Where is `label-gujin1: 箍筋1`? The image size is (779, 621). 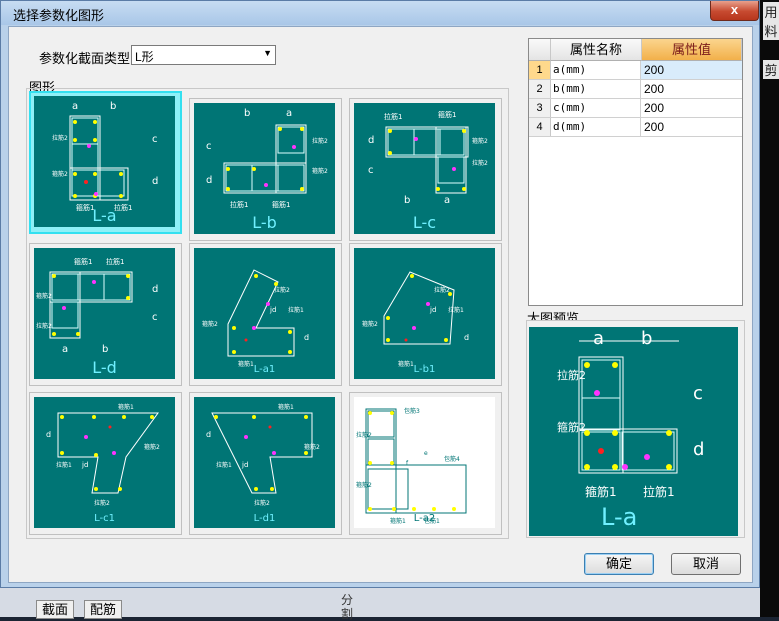
label-gujin1: 箍筋1 is located at coordinates (601, 492).